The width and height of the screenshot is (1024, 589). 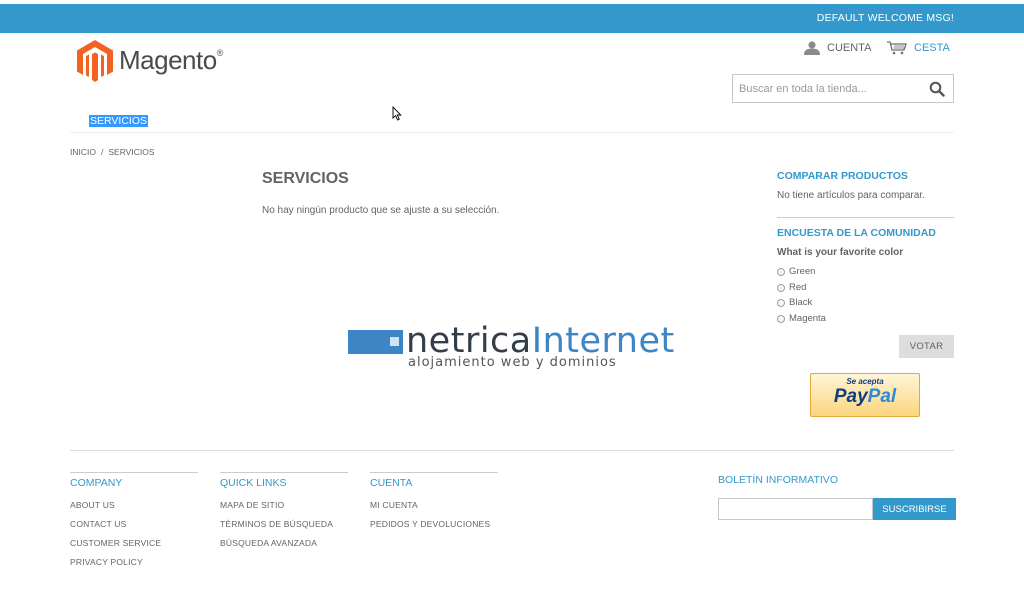 I want to click on user-icon, so click(x=812, y=48).